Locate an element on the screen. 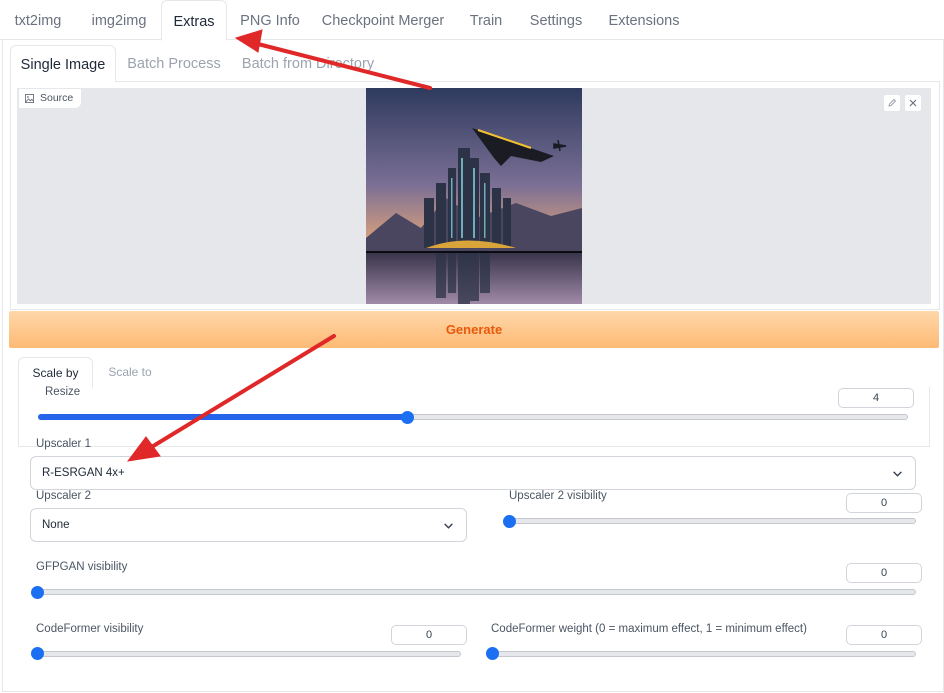 This screenshot has width=944, height=693. uploaded-image is located at coordinates (474, 196).